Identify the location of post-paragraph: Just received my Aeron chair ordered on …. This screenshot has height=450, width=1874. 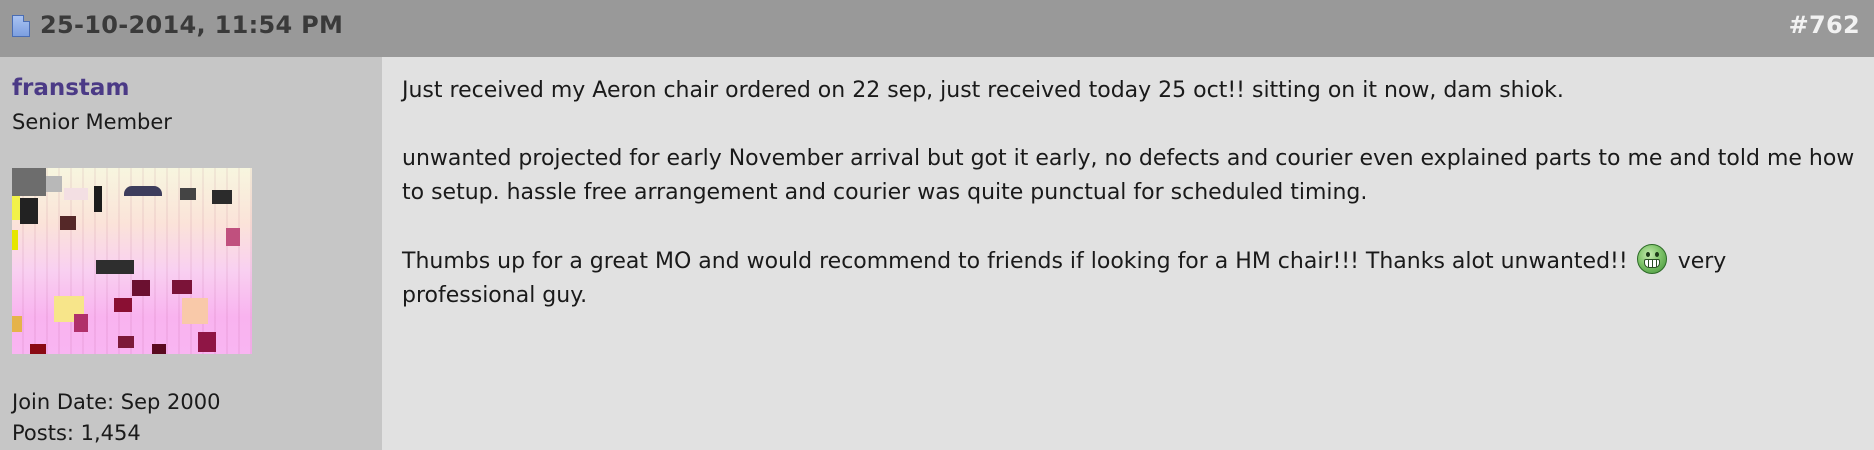
(983, 90).